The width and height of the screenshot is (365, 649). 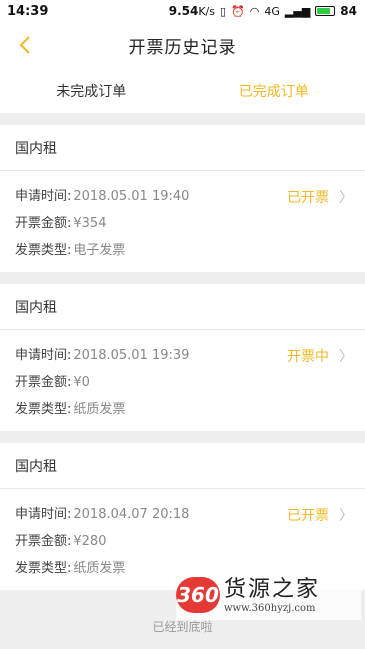 I want to click on invoice-type-row: 发票类型: 纸质发票, so click(x=182, y=409).